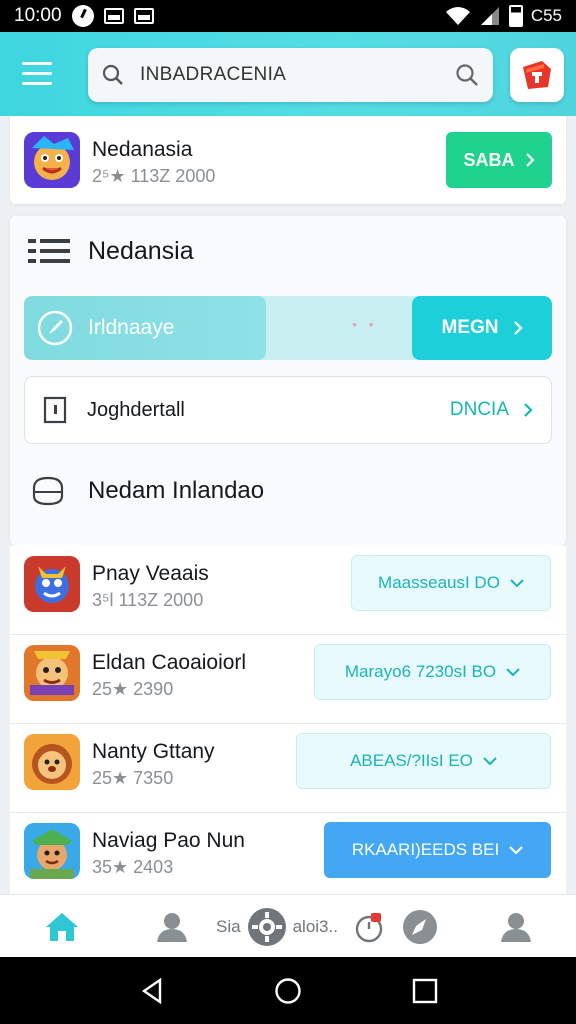 The image size is (576, 1024). I want to click on detail-link-label: DNCIA, so click(479, 409).